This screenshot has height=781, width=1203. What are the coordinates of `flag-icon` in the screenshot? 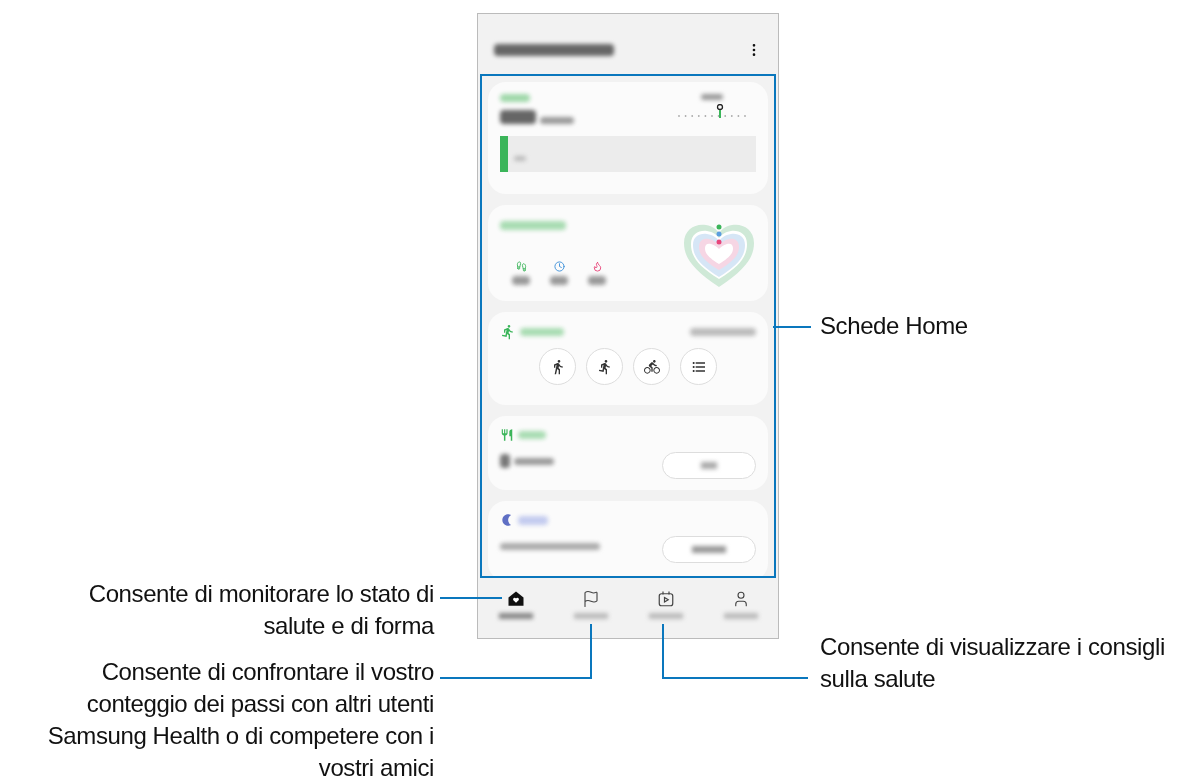 It's located at (590, 599).